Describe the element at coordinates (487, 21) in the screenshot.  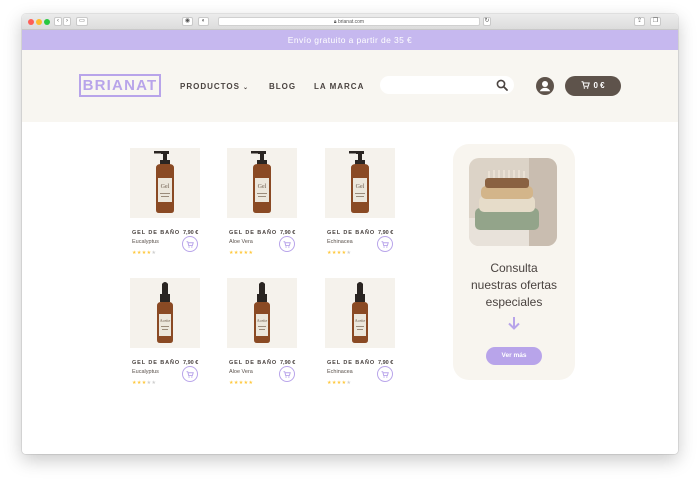
I see `reload-icon: ↻` at that location.